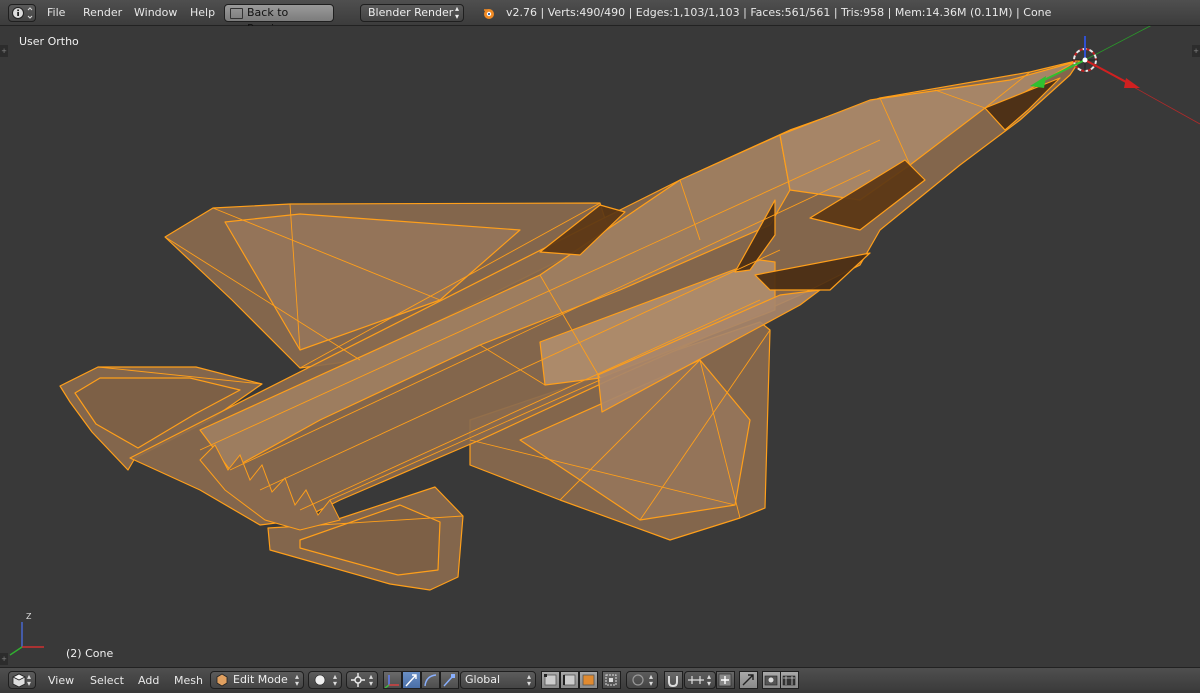 Image resolution: width=1200 pixels, height=693 pixels. I want to click on manipulator-toggle, so click(392, 680).